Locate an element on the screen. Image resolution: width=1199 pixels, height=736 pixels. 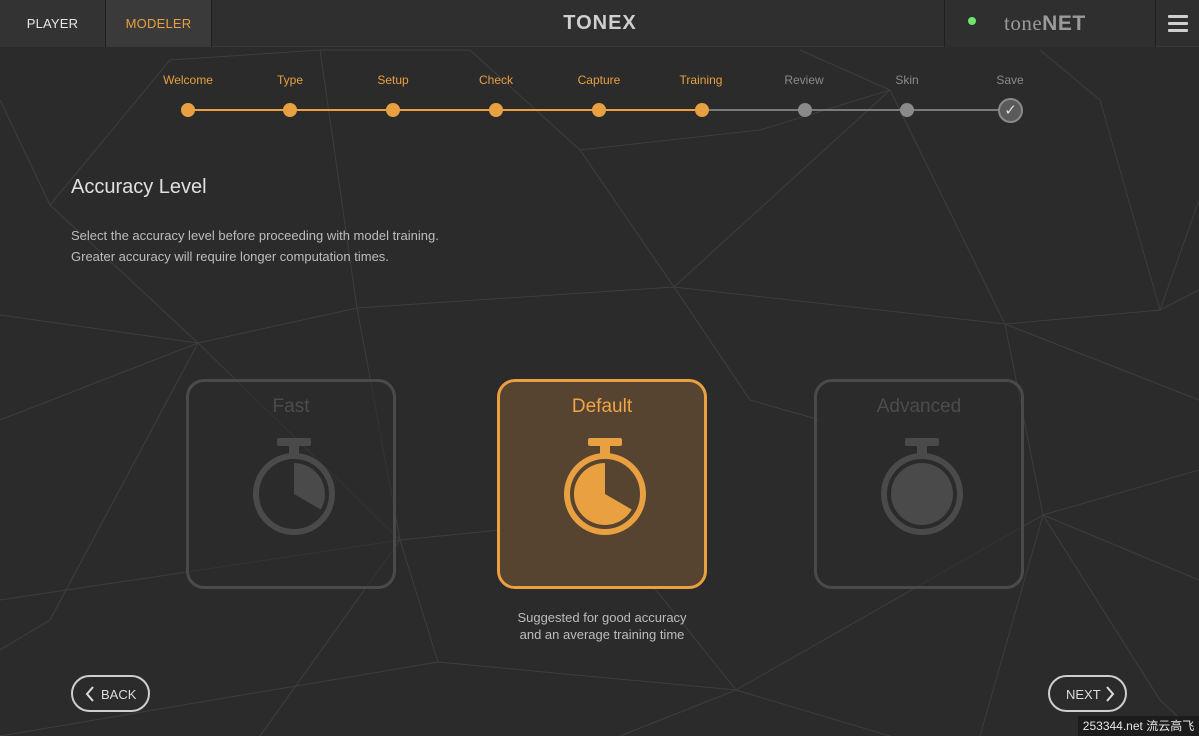
step-dot-welcome is located at coordinates (188, 110).